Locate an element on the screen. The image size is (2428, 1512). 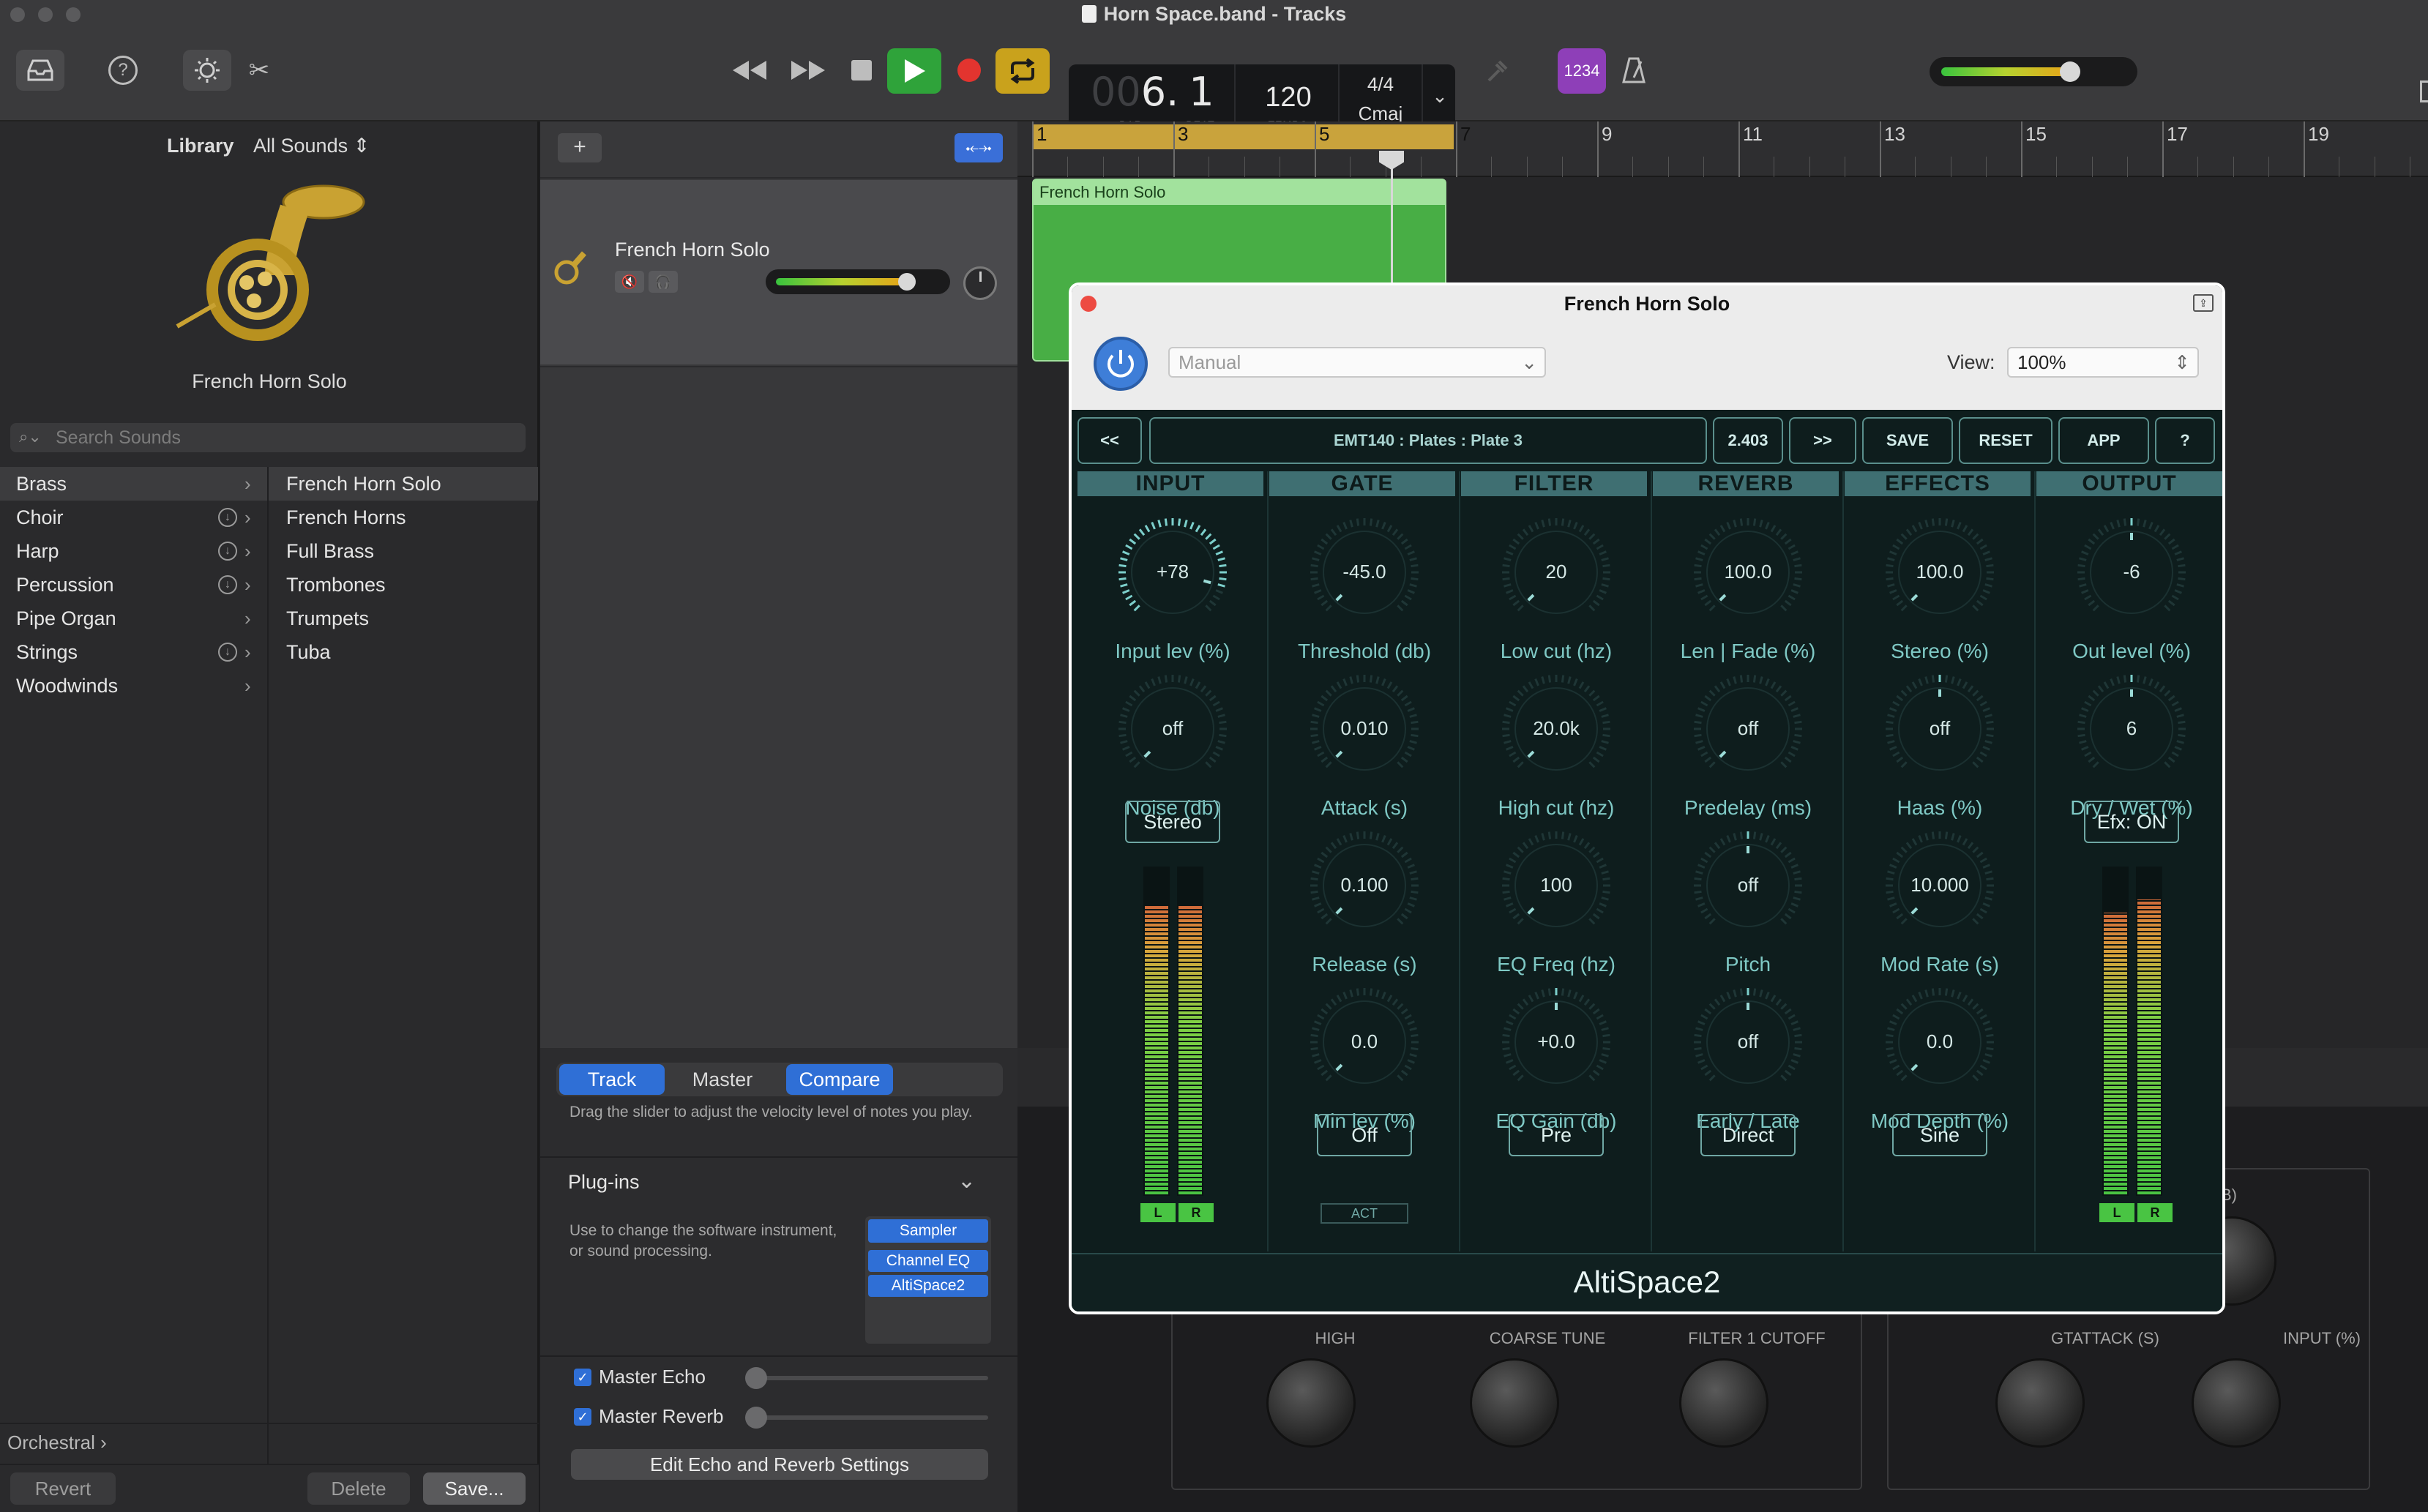
tempo-value: 120 is located at coordinates (1288, 97).